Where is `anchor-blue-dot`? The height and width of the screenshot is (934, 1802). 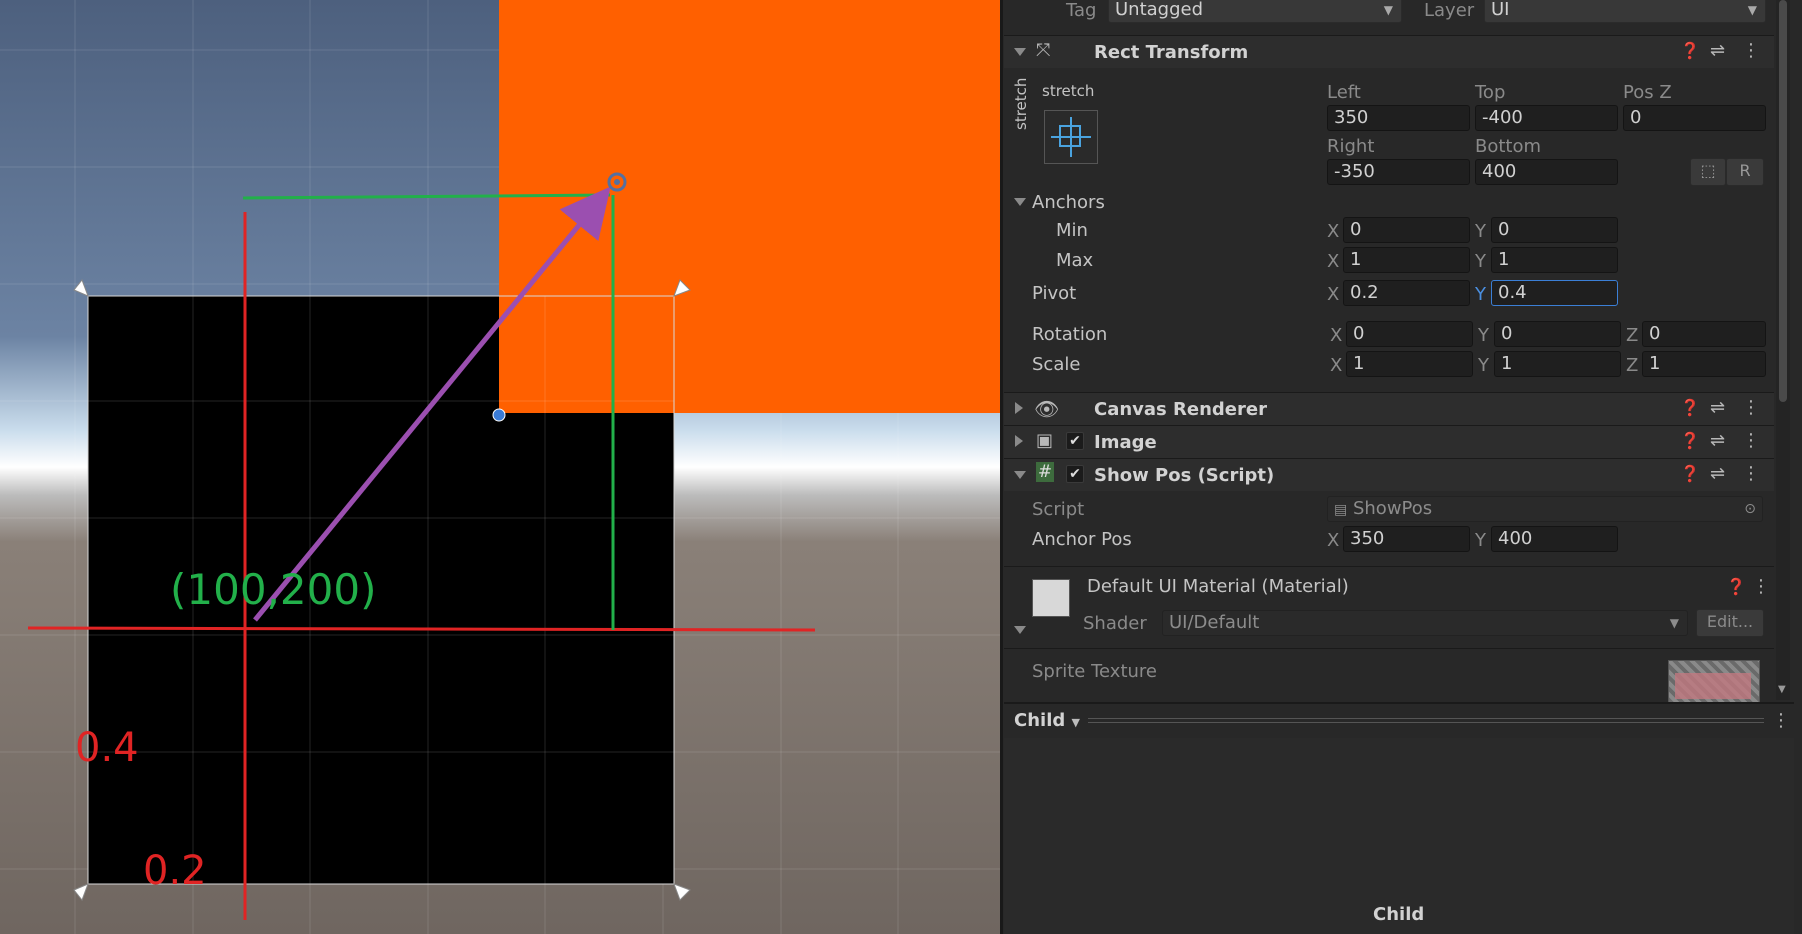
anchor-blue-dot is located at coordinates (499, 415).